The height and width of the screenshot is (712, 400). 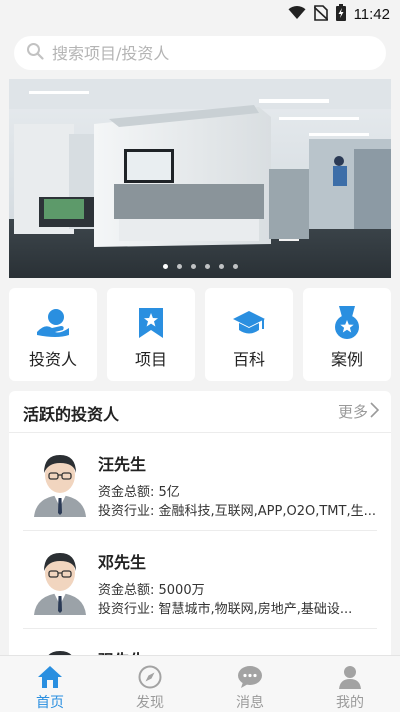 I want to click on tab-label: 消息, so click(x=250, y=703).